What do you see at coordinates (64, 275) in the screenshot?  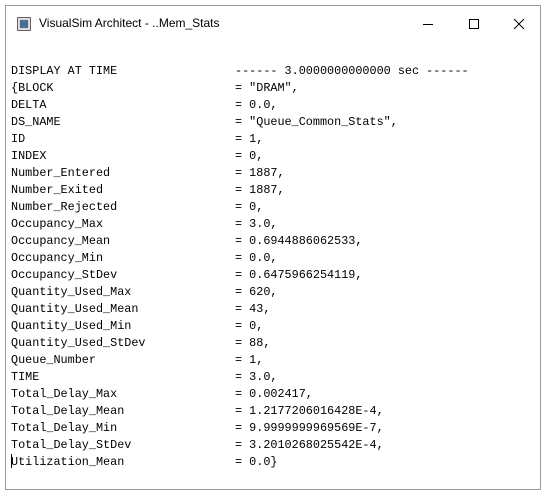 I see `stats-key: Occupancy_StDev` at bounding box center [64, 275].